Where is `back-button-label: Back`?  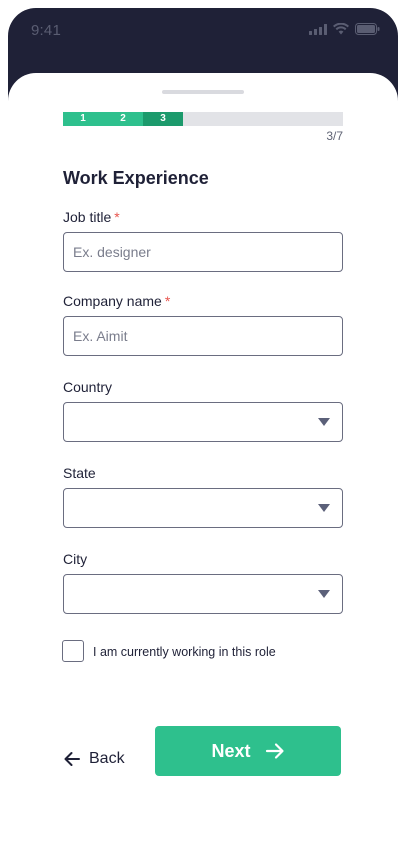
back-button-label: Back is located at coordinates (107, 758).